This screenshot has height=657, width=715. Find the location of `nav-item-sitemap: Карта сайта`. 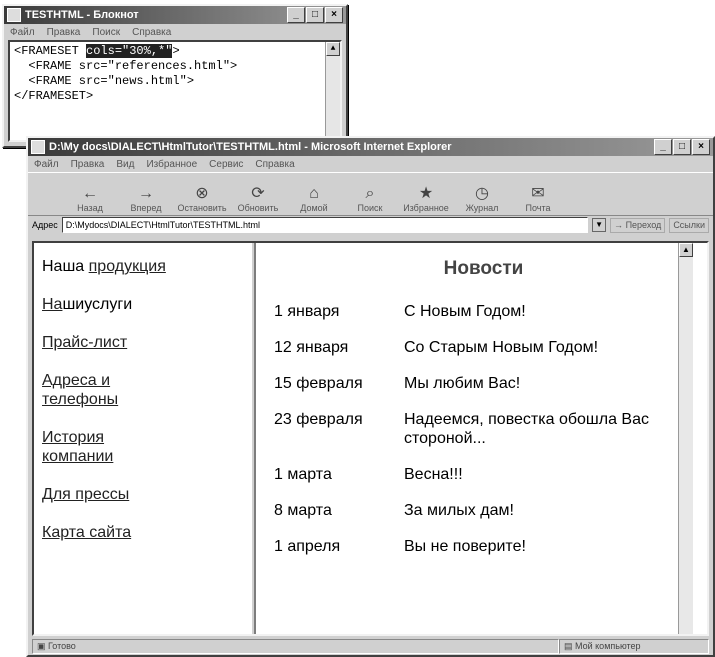

nav-item-sitemap: Карта сайта is located at coordinates (147, 532).